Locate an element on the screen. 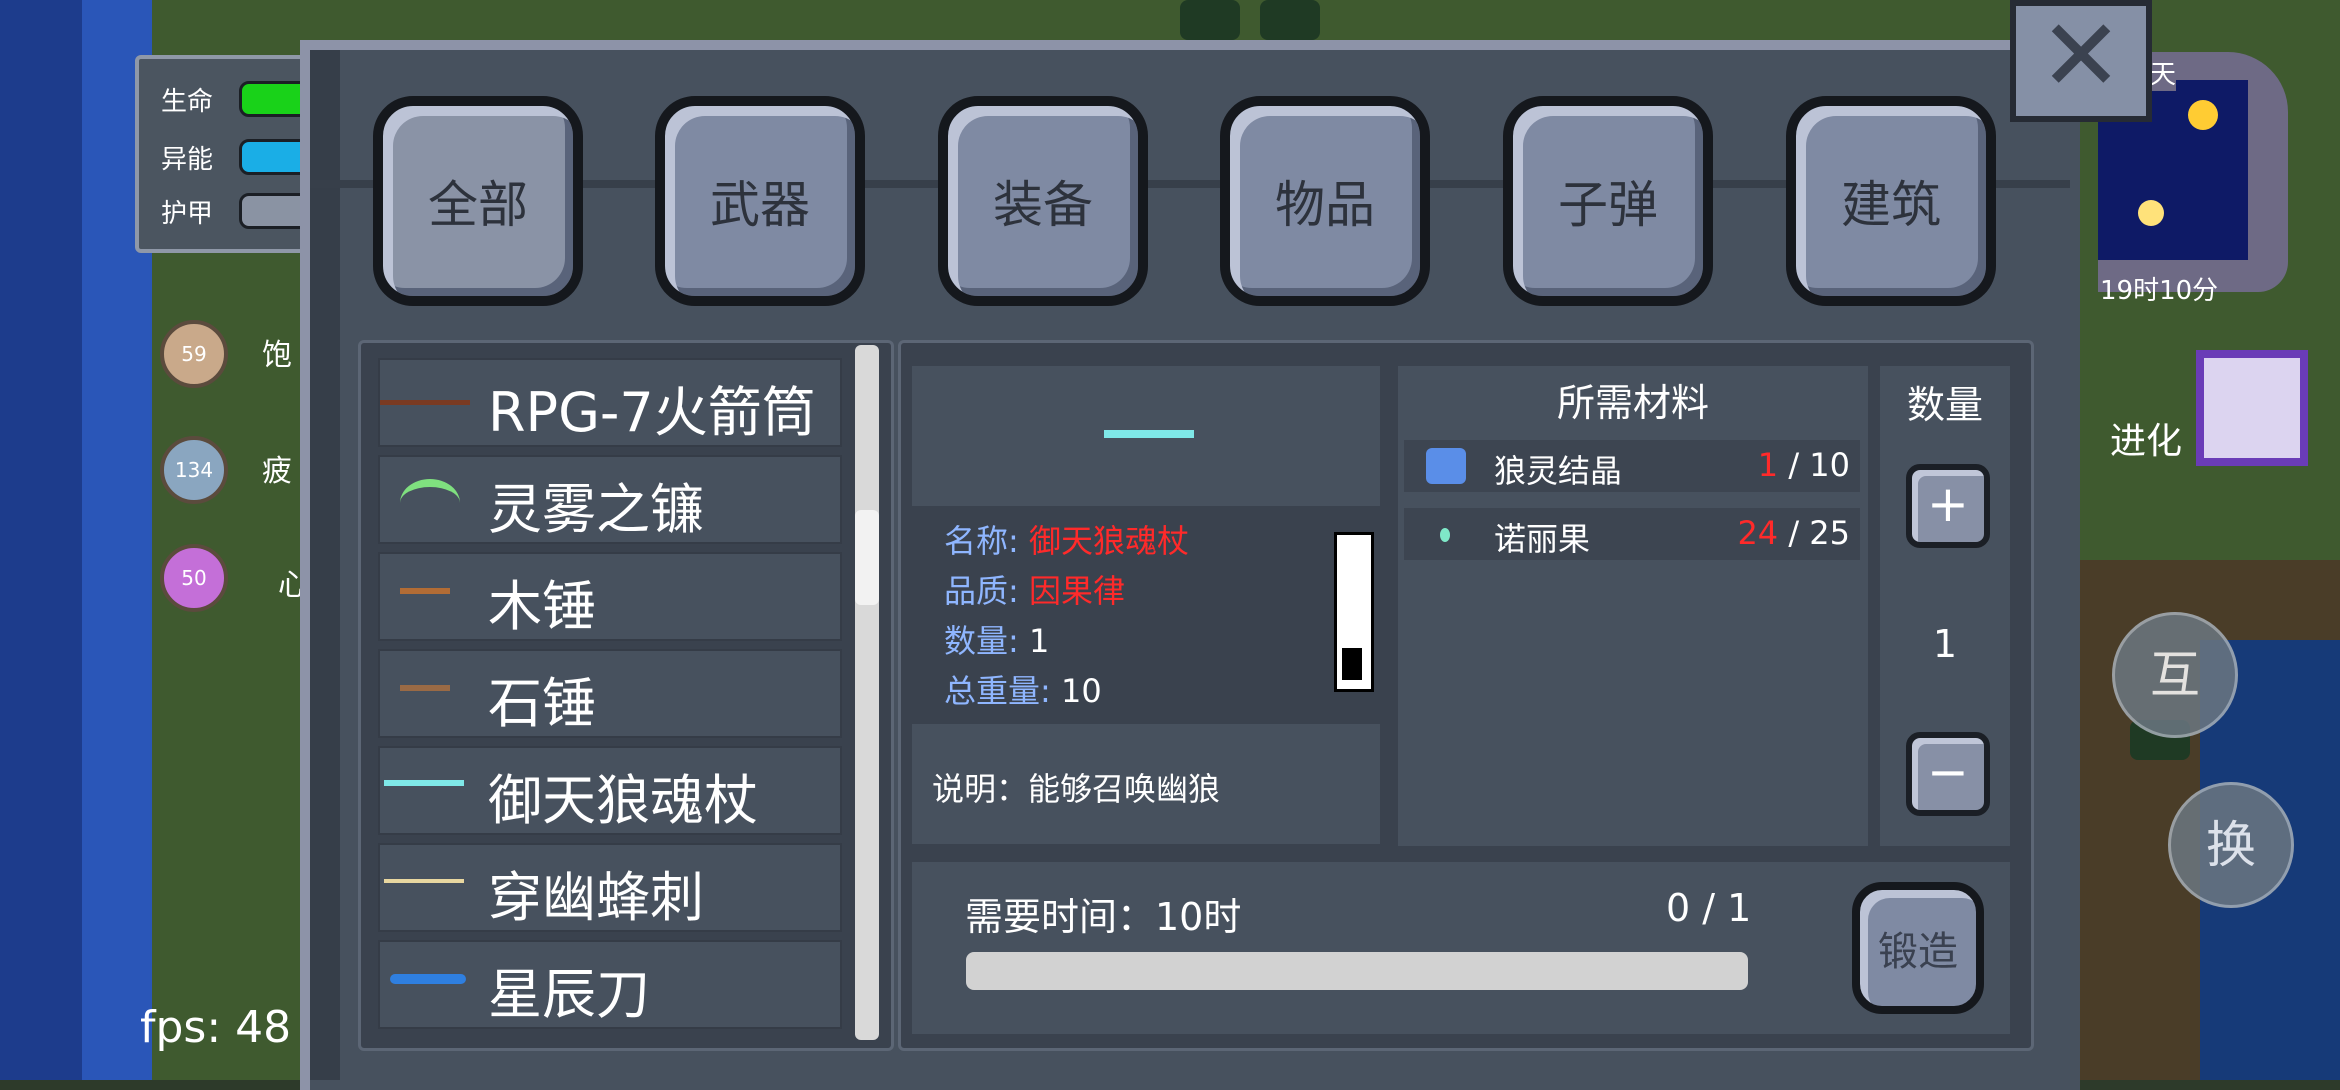 The image size is (2340, 1090). tab-ammo: 子弹 is located at coordinates (1608, 201).